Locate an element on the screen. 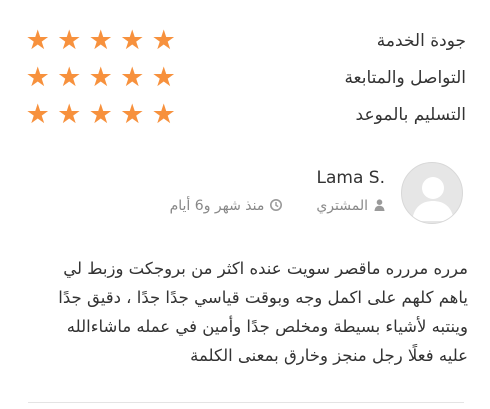 This screenshot has height=409, width=490. review-time: منذ شهر و6 أيام is located at coordinates (217, 206).